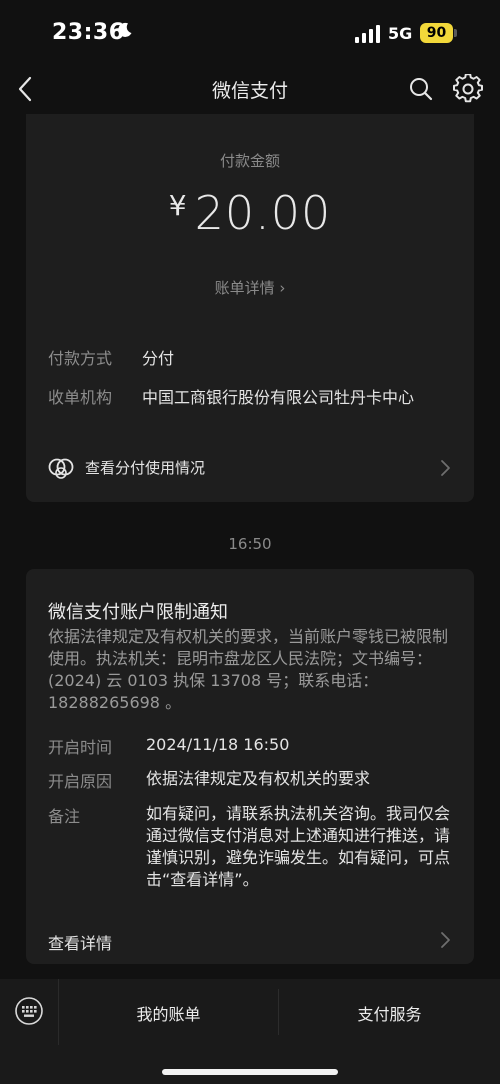 Image resolution: width=500 pixels, height=1084 pixels. Describe the element at coordinates (158, 358) in the screenshot. I see `payment-method-value: 分付` at that location.